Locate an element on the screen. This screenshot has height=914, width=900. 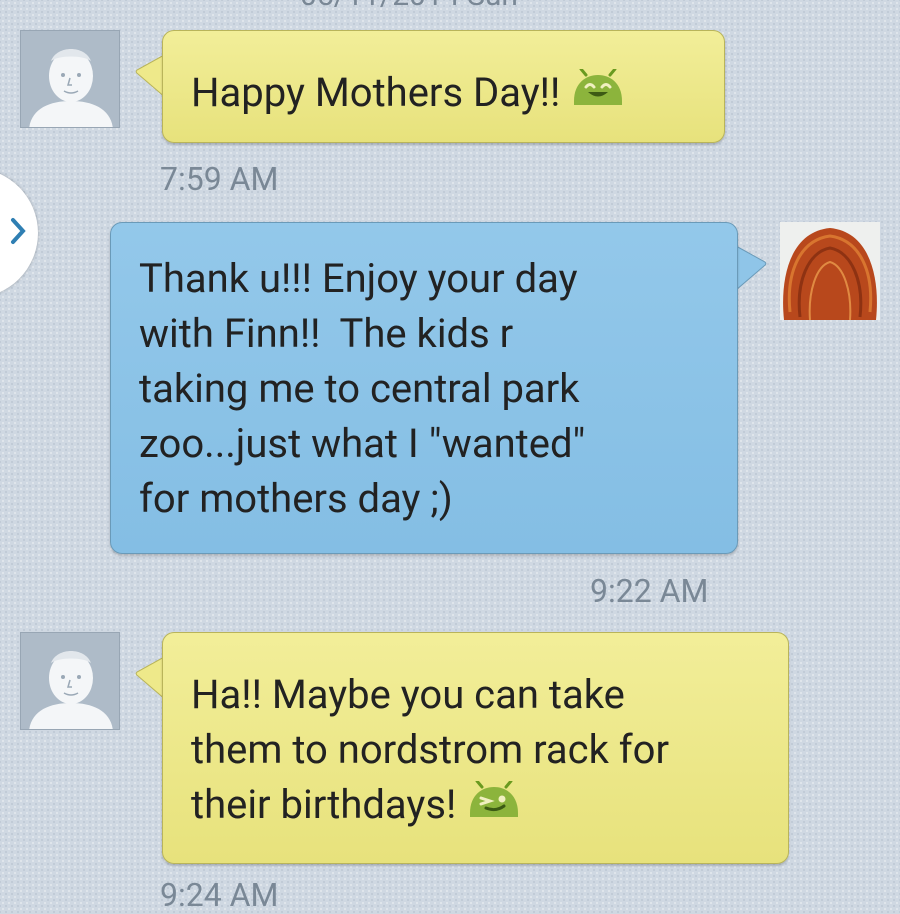
chevron-right-icon is located at coordinates (18, 231).